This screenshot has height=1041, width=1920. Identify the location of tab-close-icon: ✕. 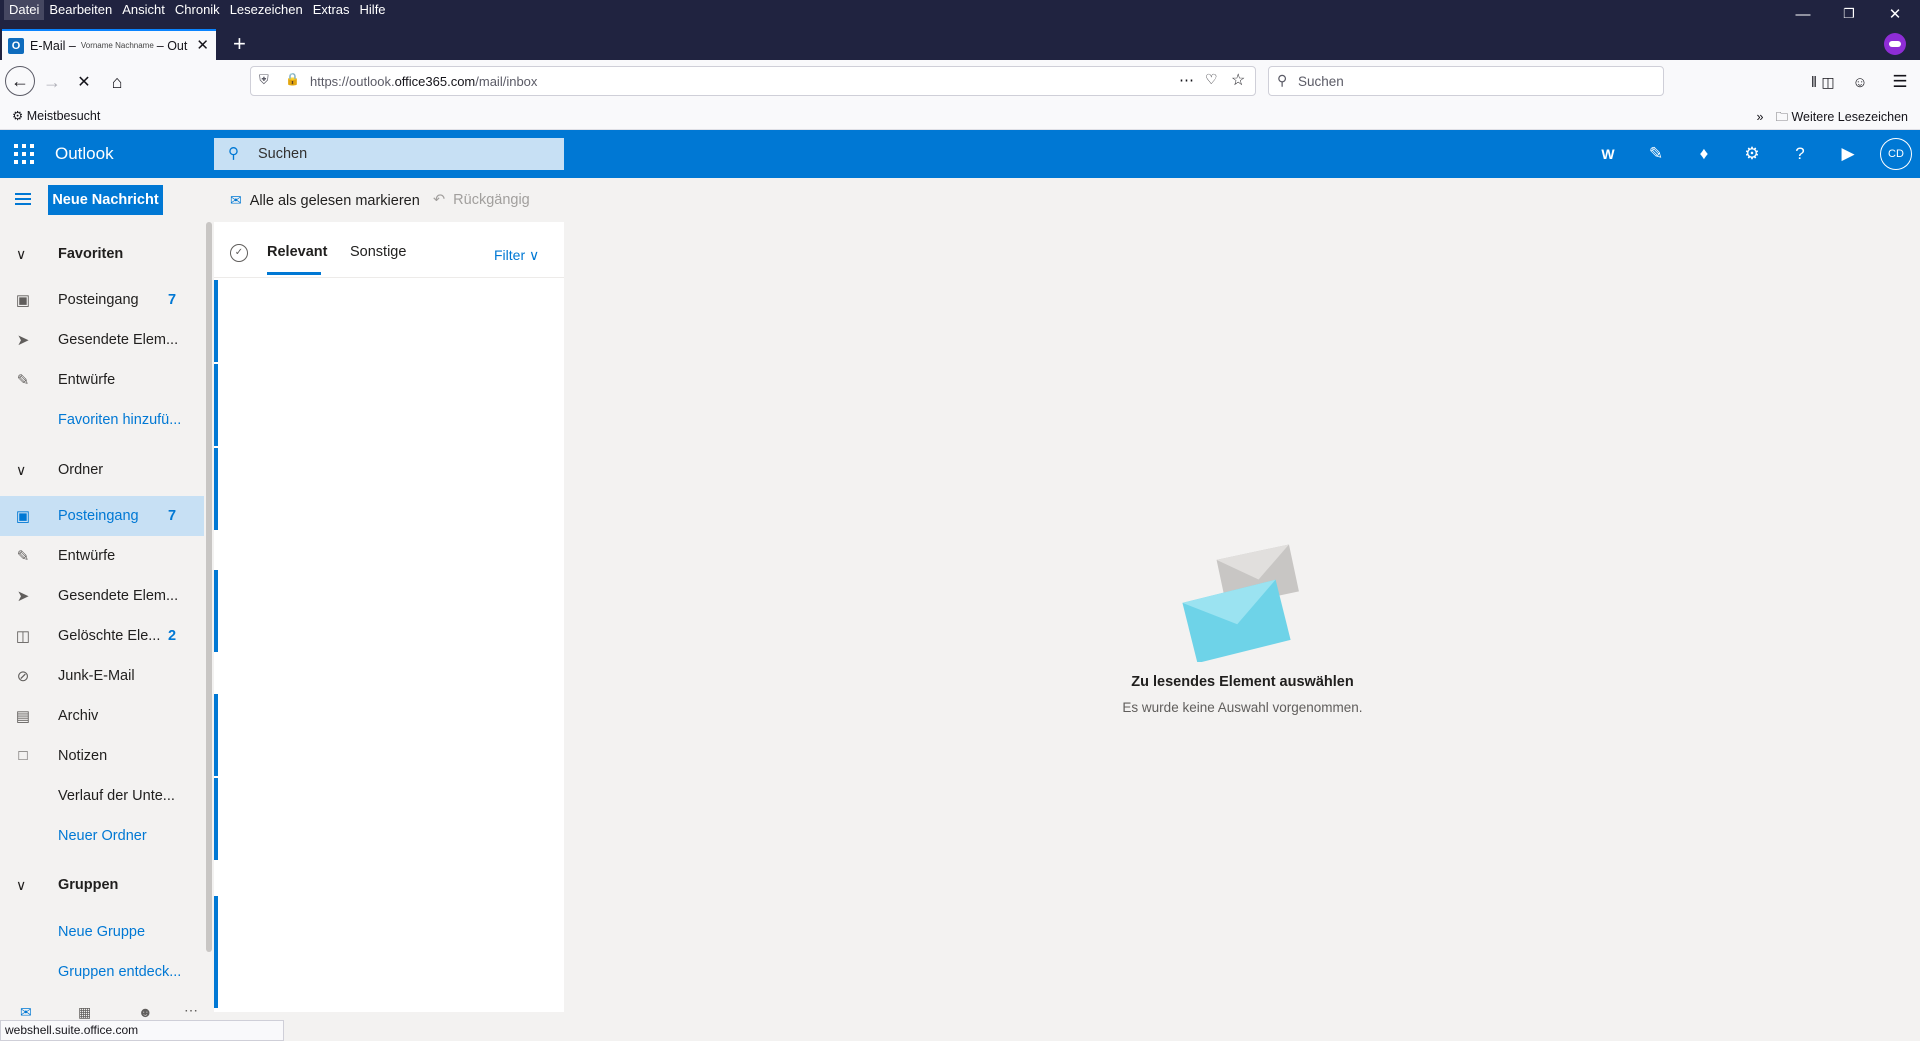
(202, 45).